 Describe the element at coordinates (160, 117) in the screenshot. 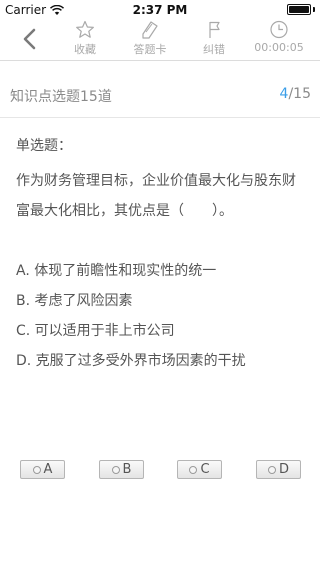

I see `section-divider` at that location.